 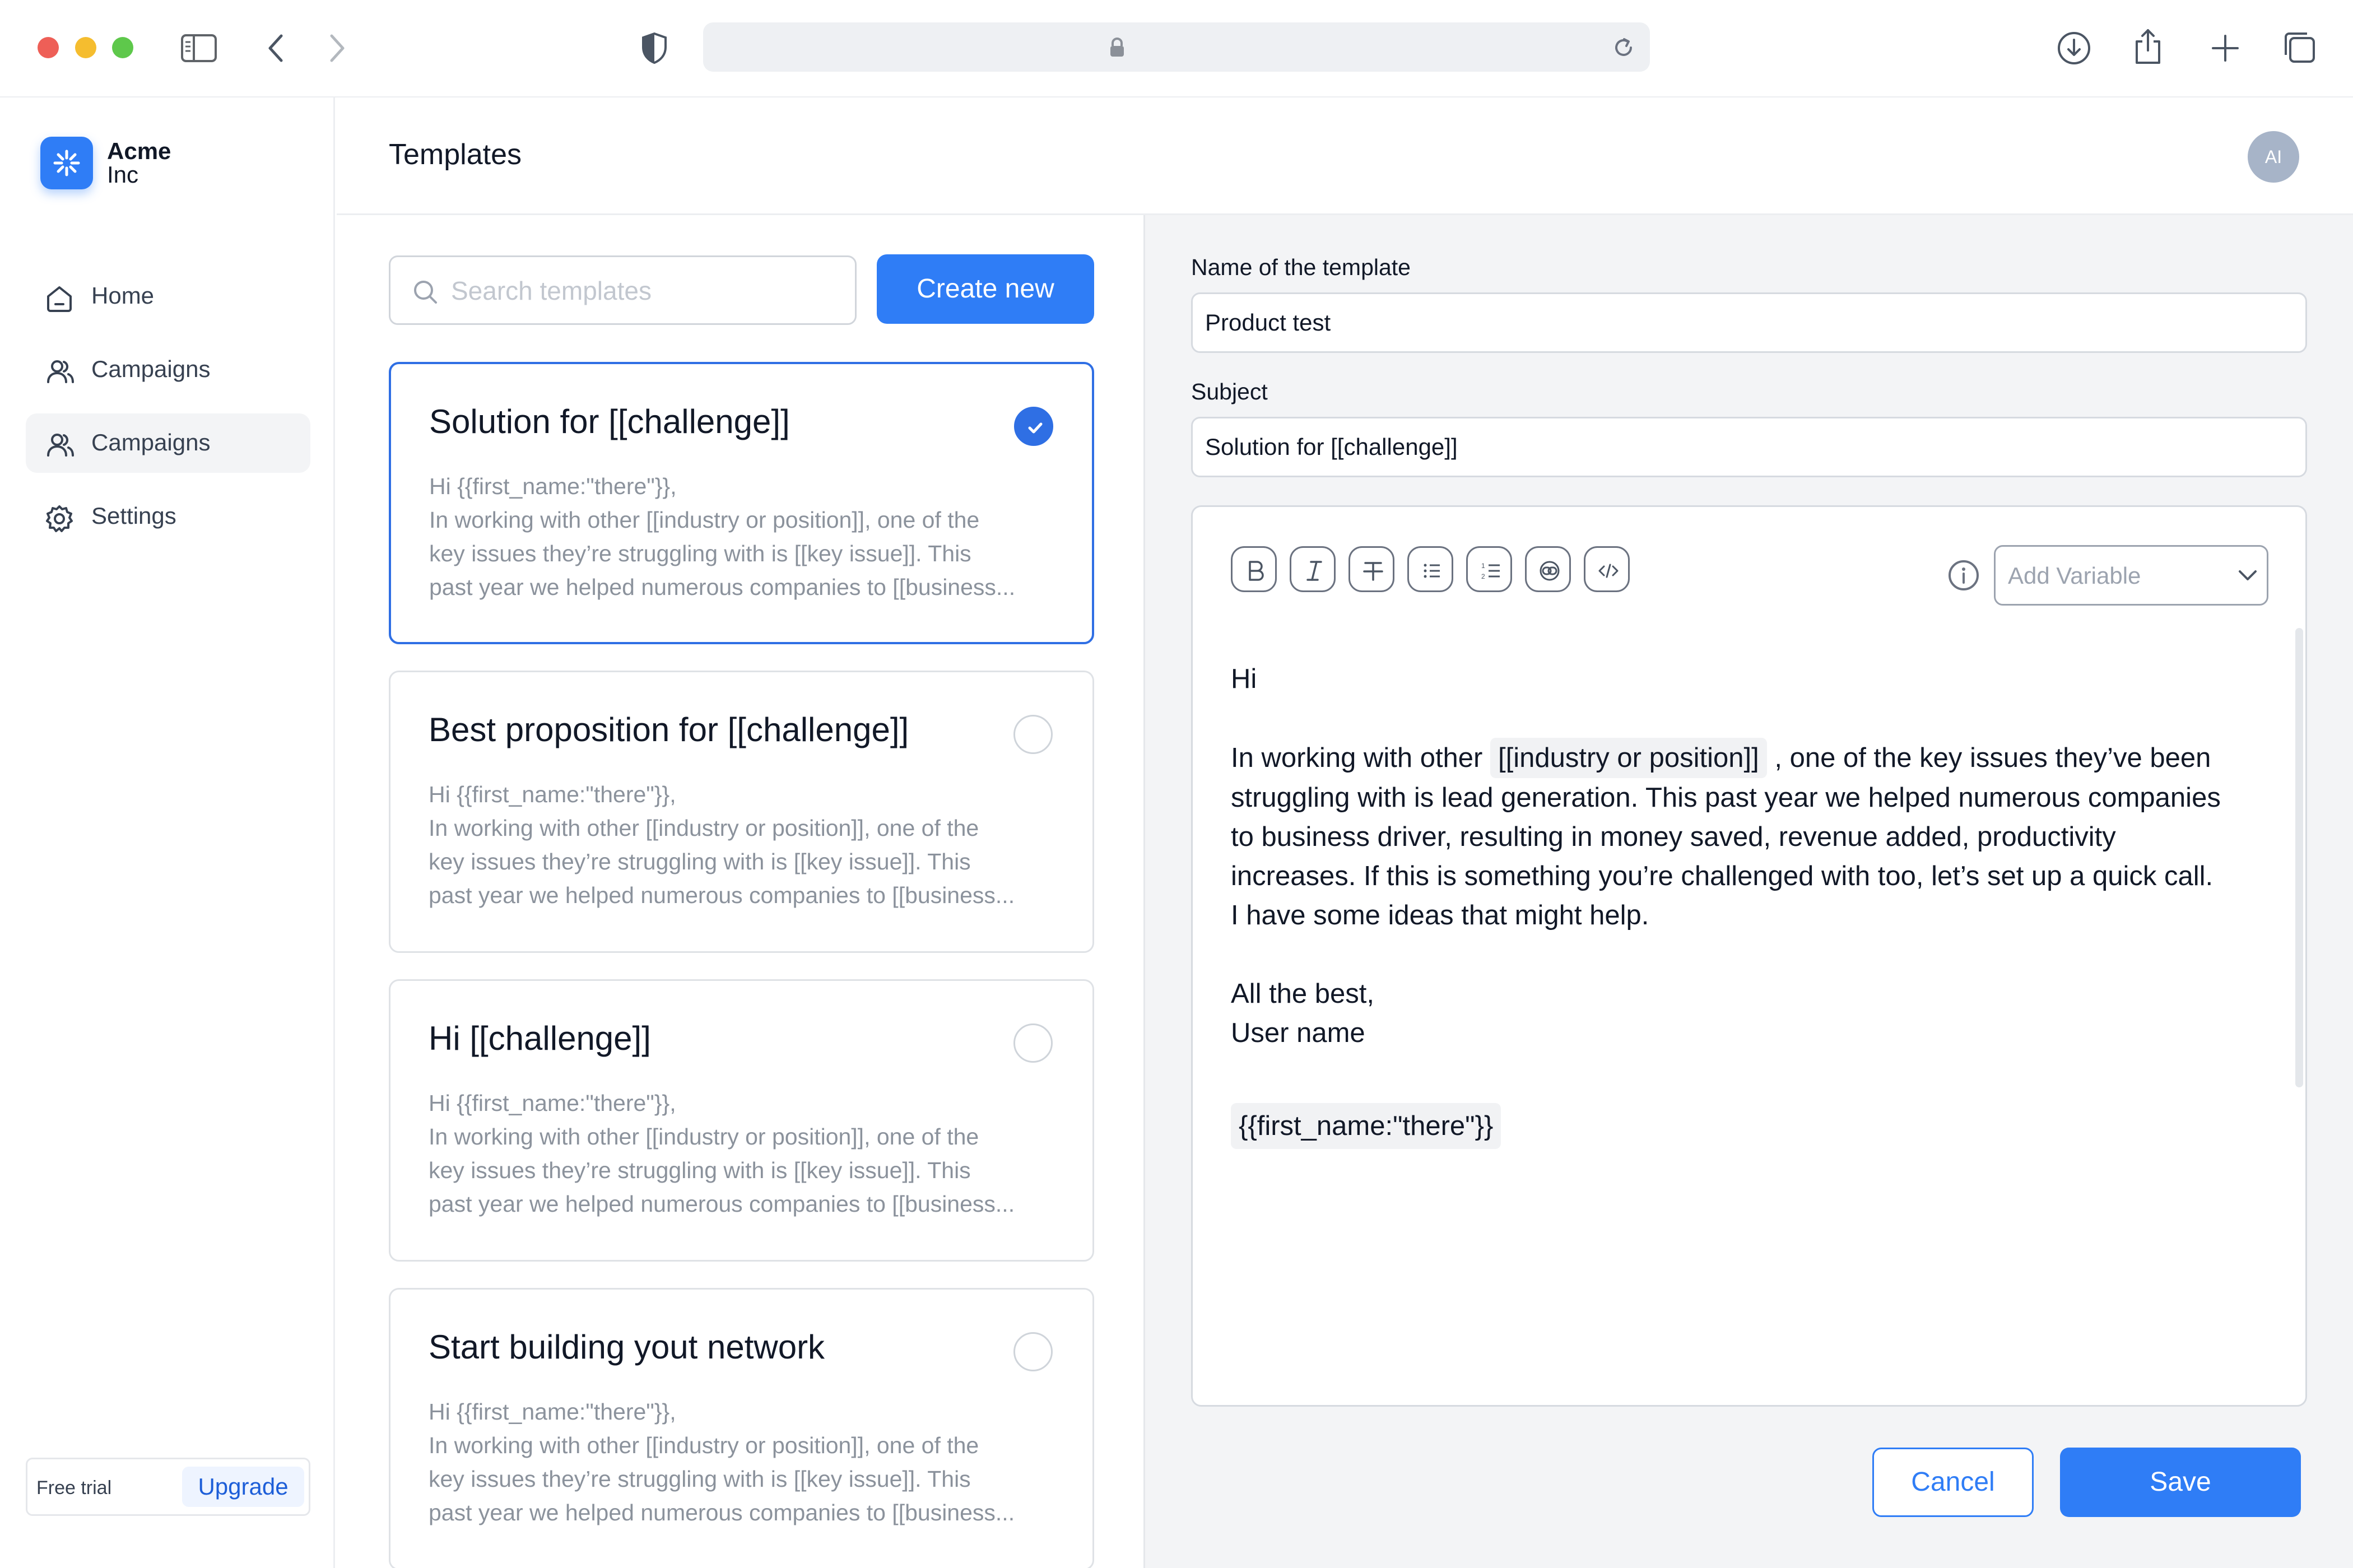 I want to click on variable-chip-industry: [[industry or position]], so click(x=1628, y=758).